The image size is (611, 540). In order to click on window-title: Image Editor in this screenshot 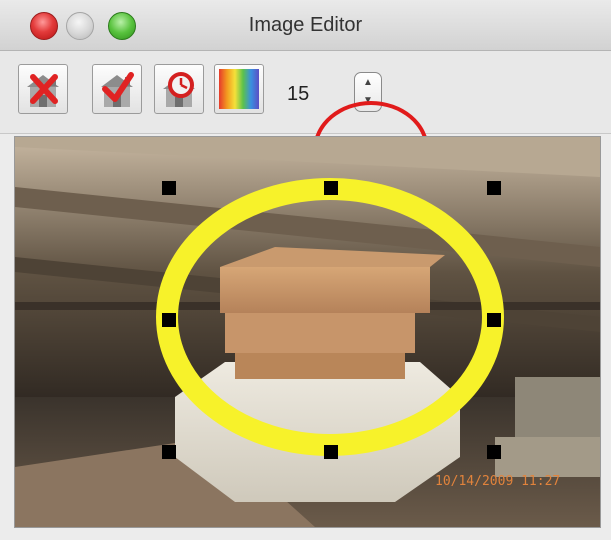, I will do `click(305, 25)`.